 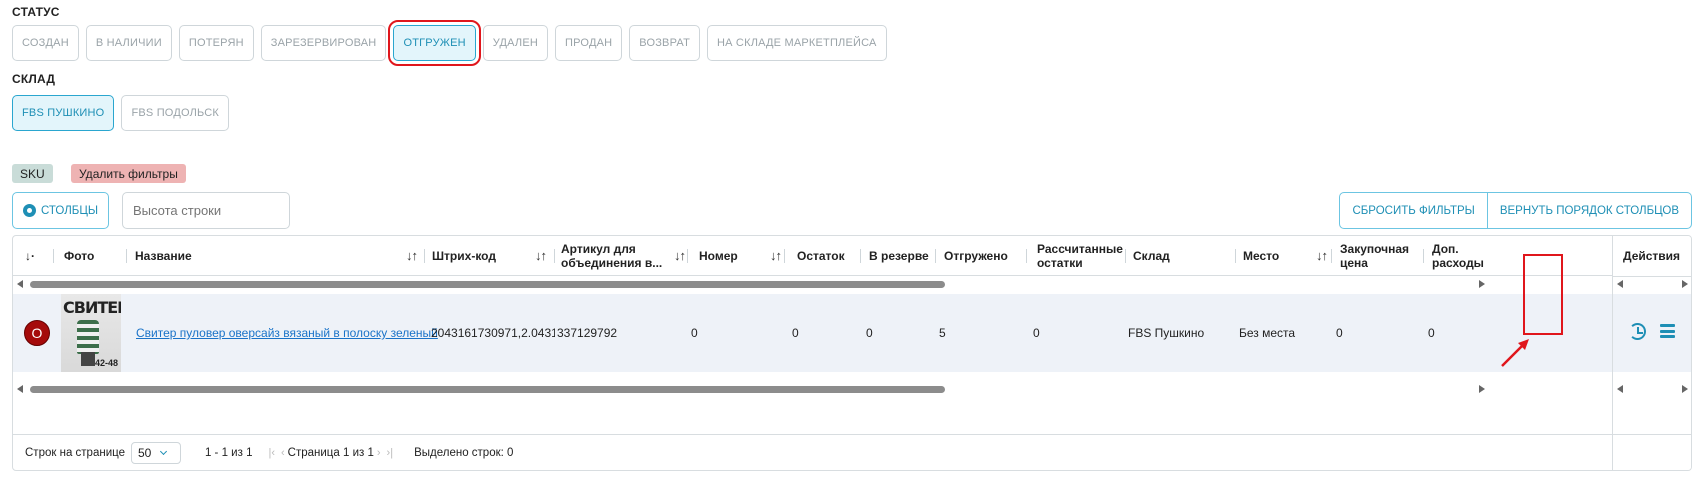 I want to click on status-chip-marketplace: НА СКЛАДЕ МАРКЕТПЛЕЙСА, so click(x=797, y=43).